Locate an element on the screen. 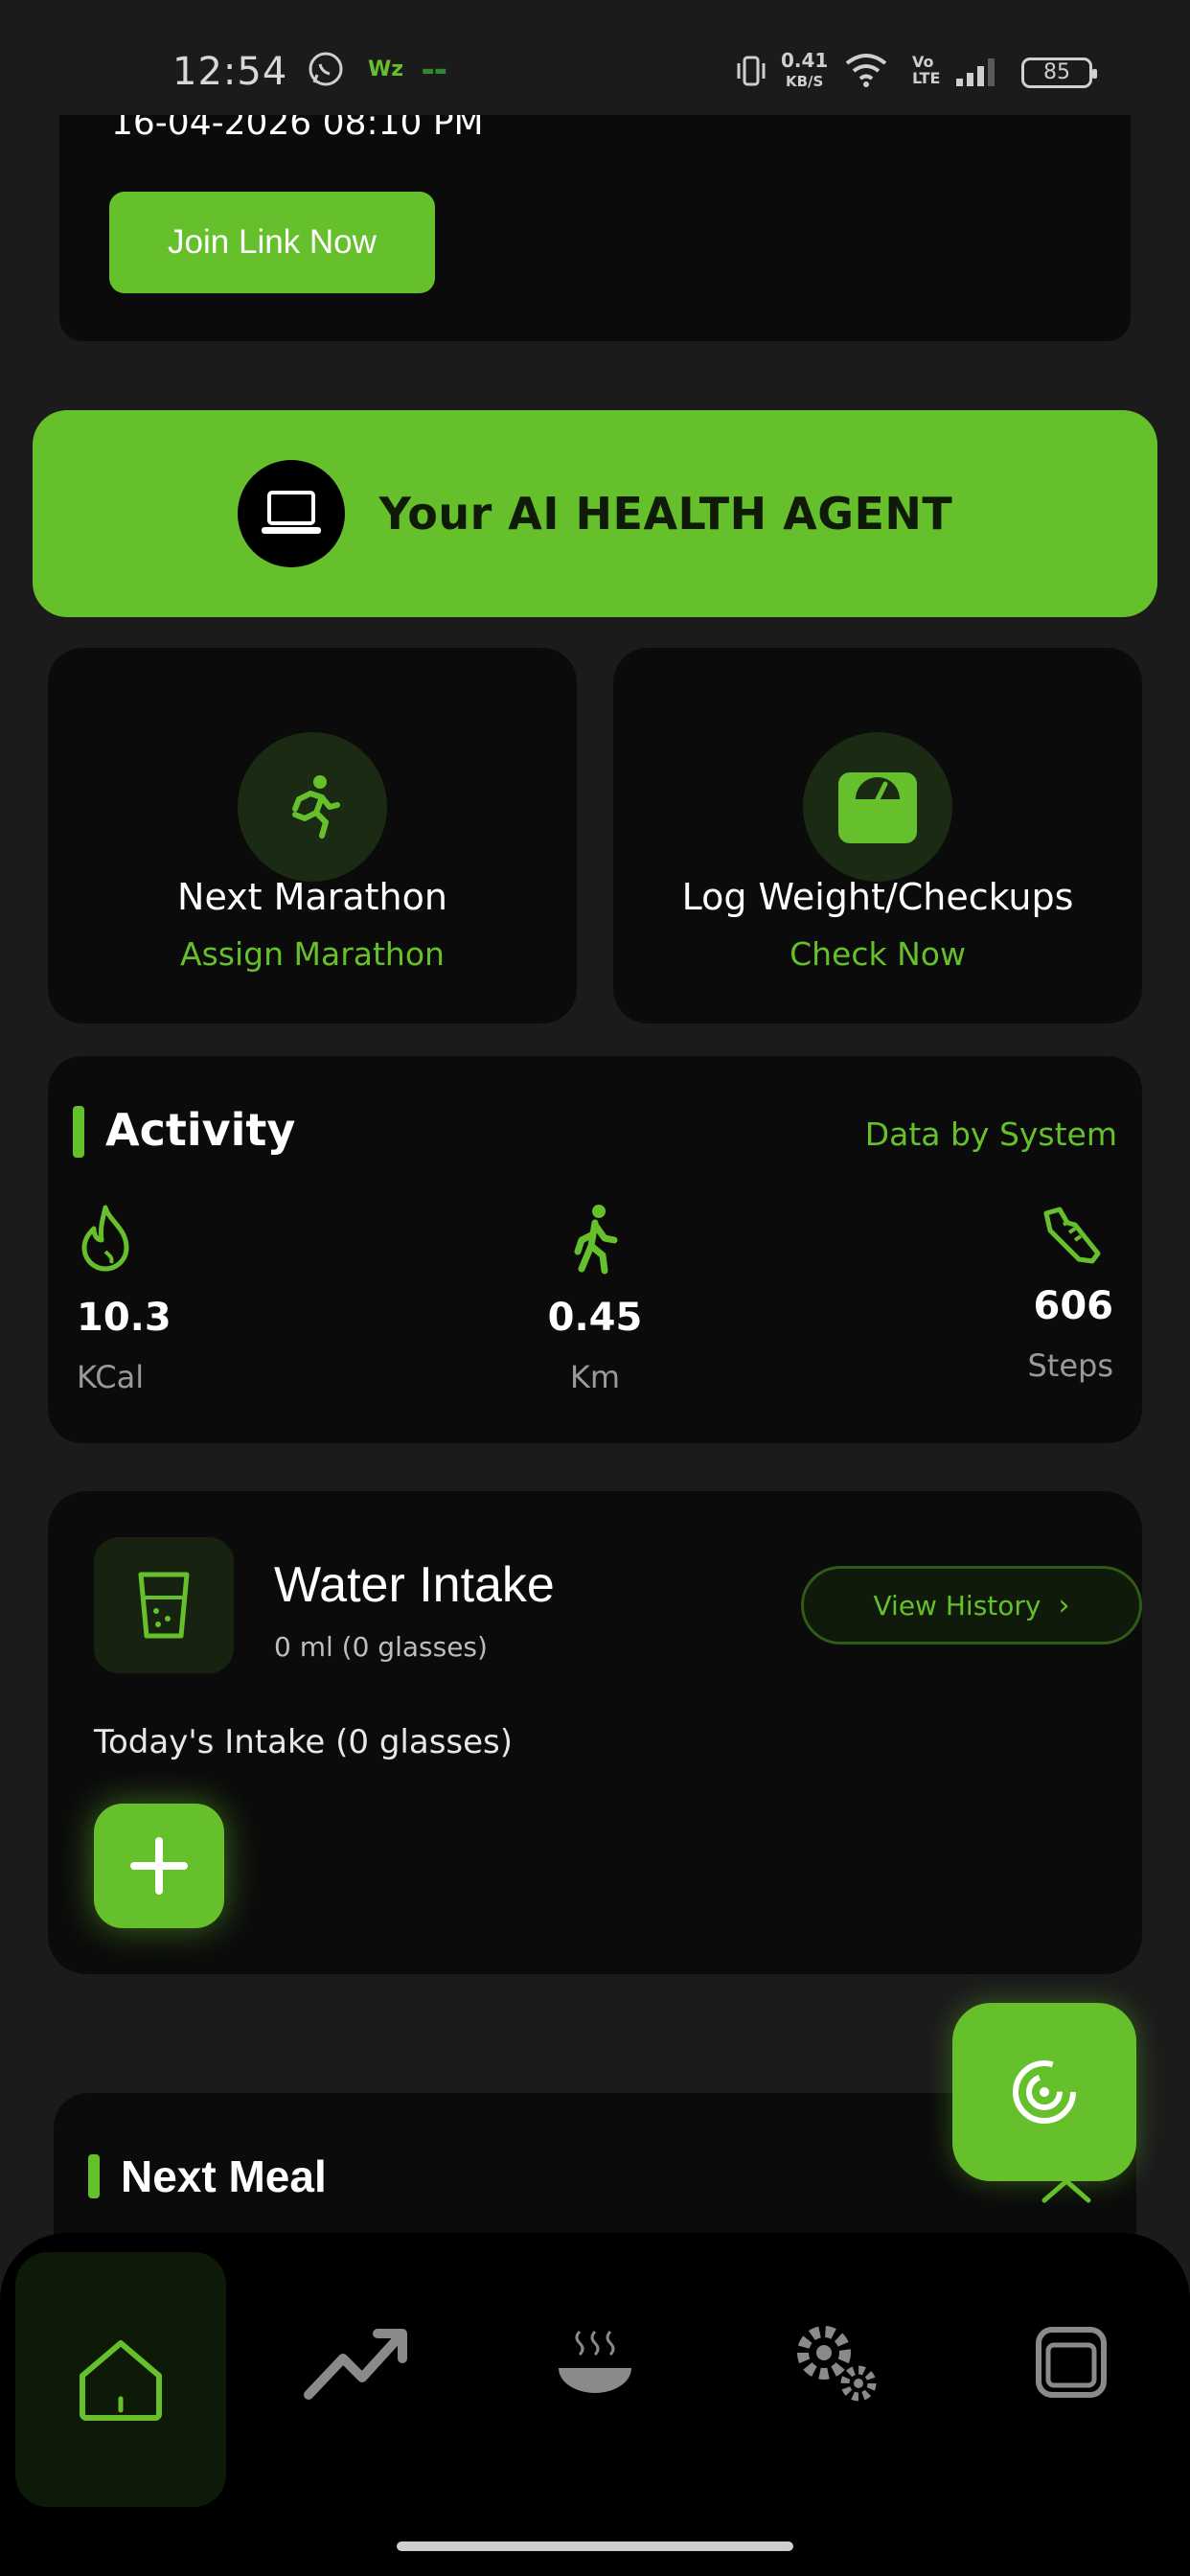  nav-progress is located at coordinates (357, 2363).